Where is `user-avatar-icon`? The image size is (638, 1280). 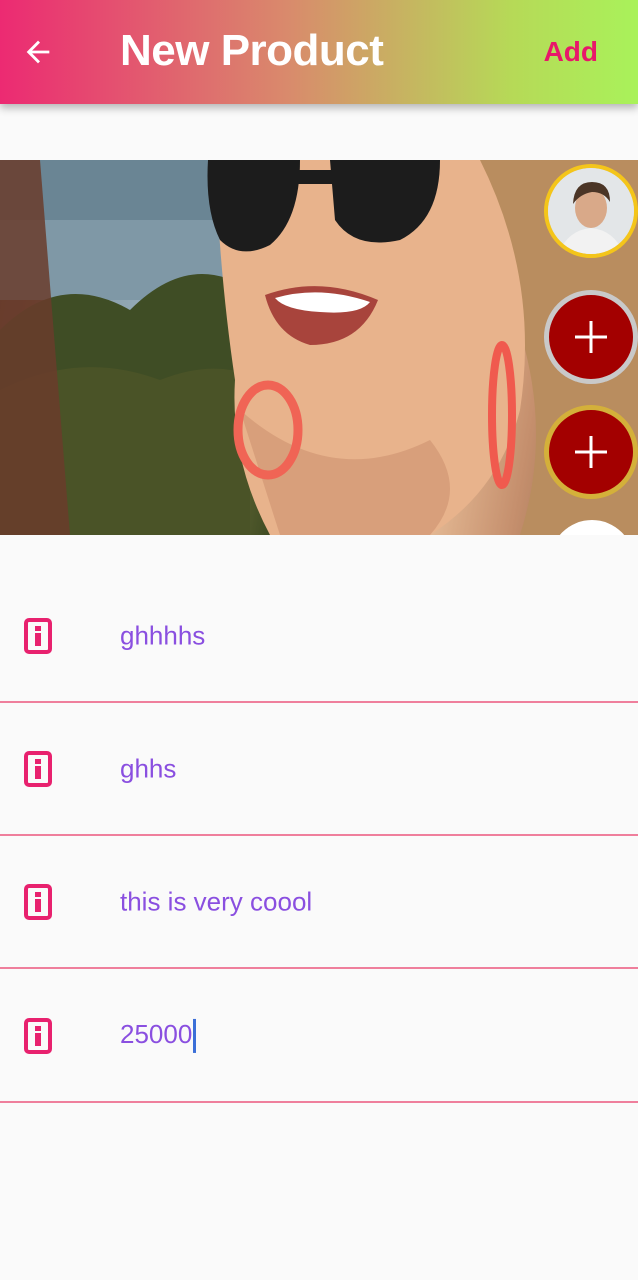 user-avatar-icon is located at coordinates (591, 211).